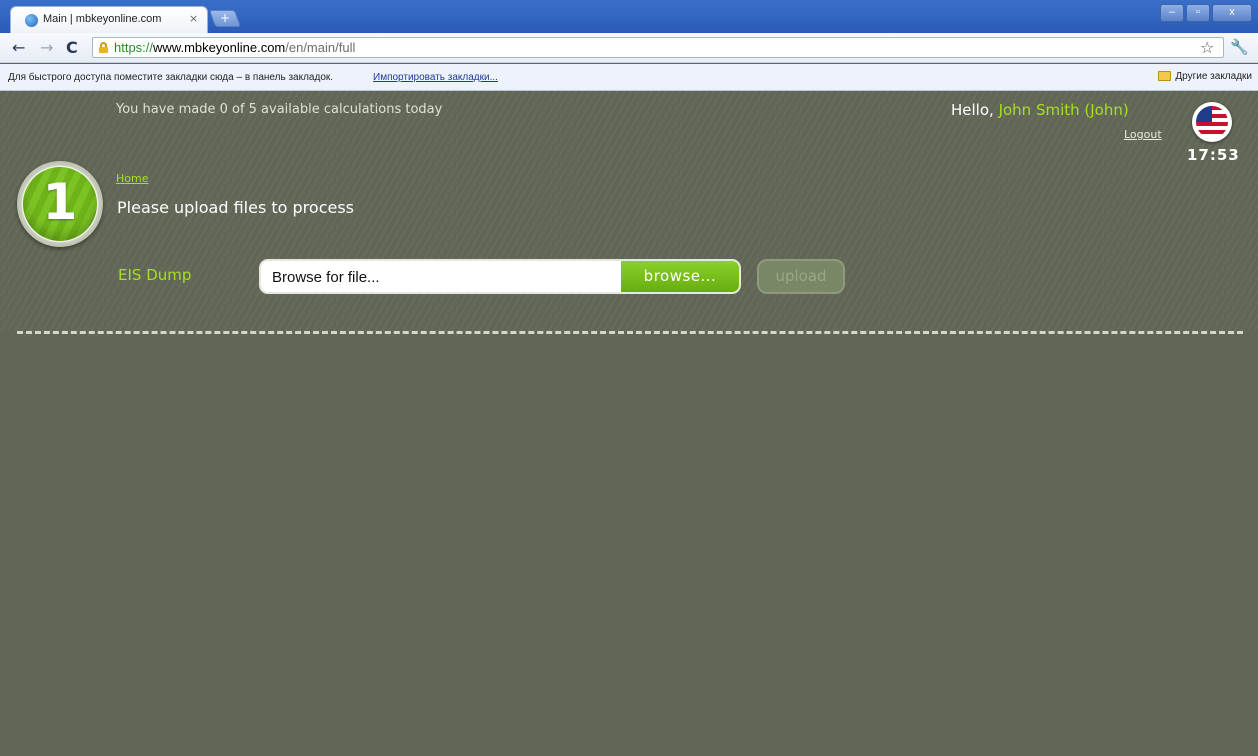 The height and width of the screenshot is (756, 1258). What do you see at coordinates (1213, 155) in the screenshot?
I see `clock: 17:53` at bounding box center [1213, 155].